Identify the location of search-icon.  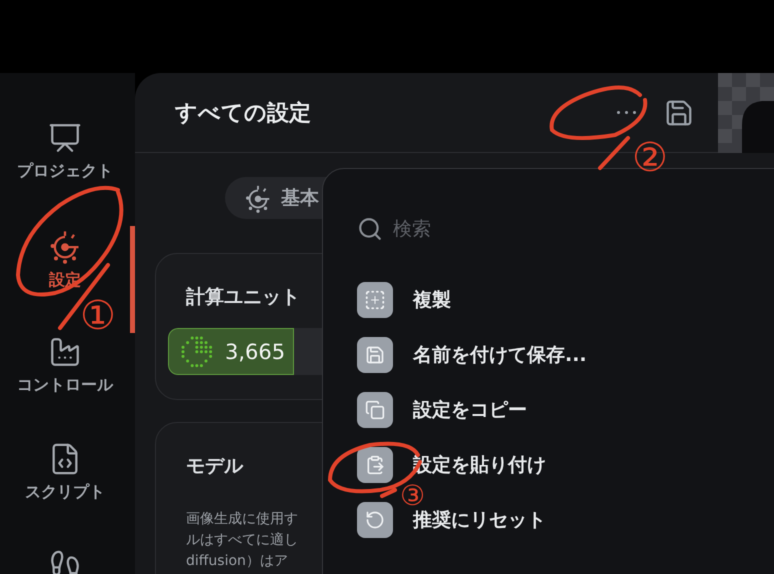
(370, 229).